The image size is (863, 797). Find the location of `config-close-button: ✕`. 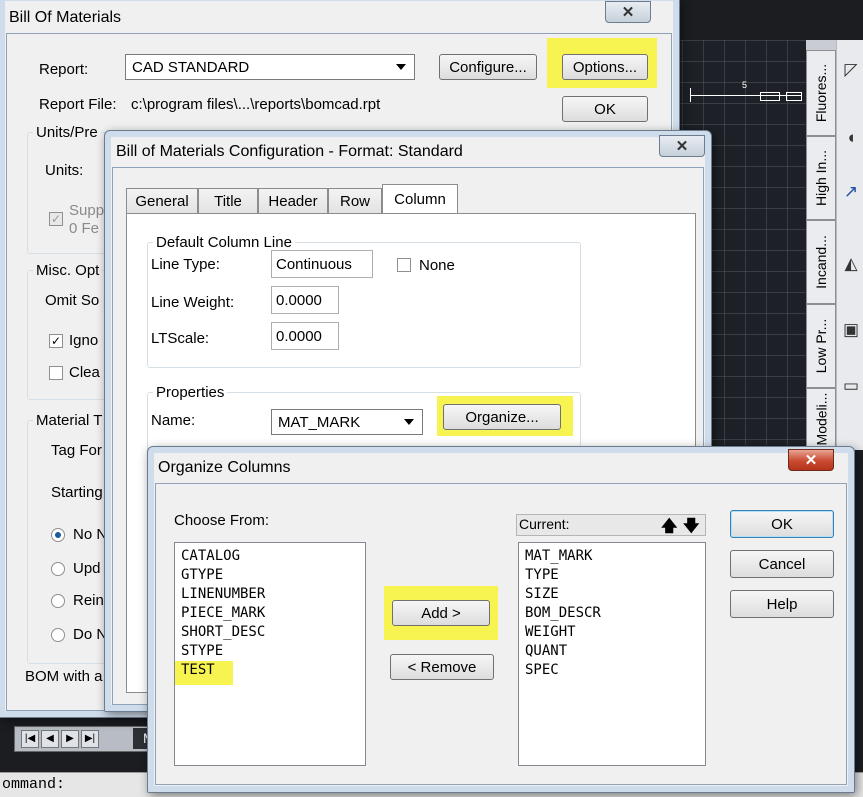

config-close-button: ✕ is located at coordinates (682, 146).